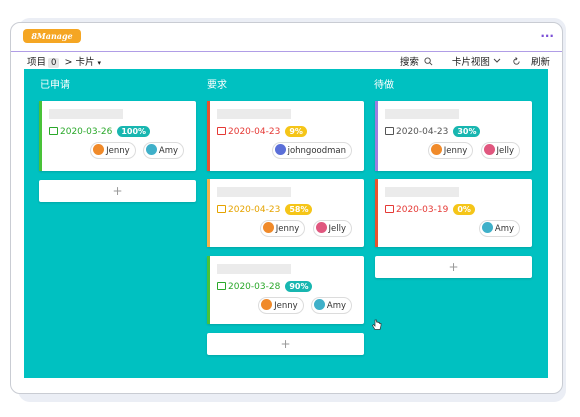 This screenshot has width=580, height=417. I want to click on progress-badge: 90%, so click(299, 286).